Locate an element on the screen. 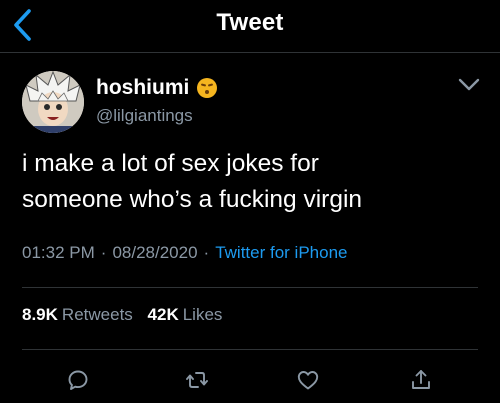  tweet-text-line: i make a lot of sex jokes for is located at coordinates (170, 163).